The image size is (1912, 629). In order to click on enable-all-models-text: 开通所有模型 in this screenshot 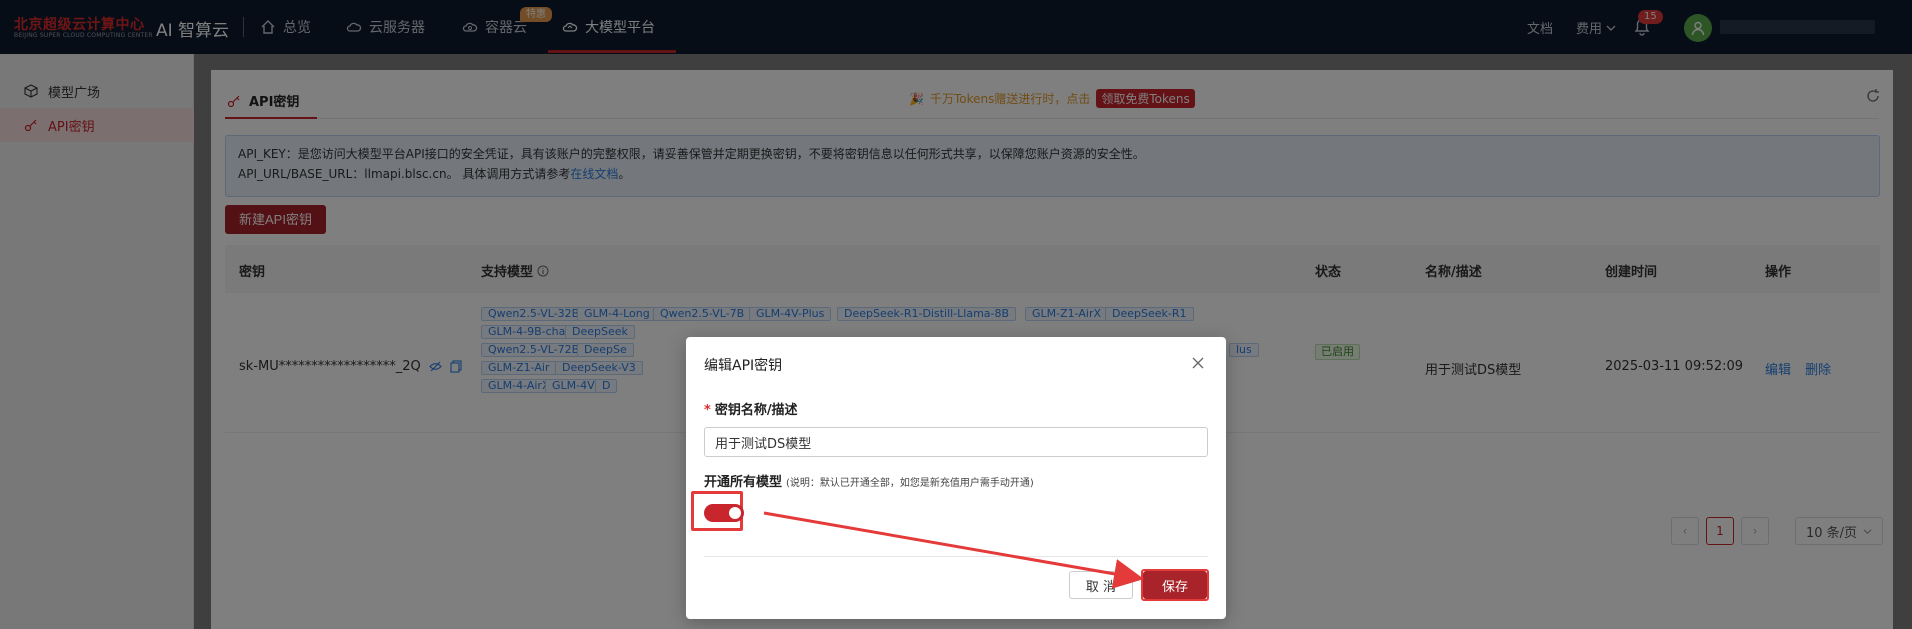, I will do `click(743, 482)`.